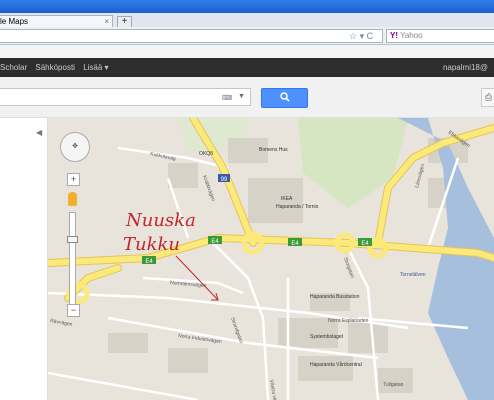  Describe the element at coordinates (440, 36) in the screenshot. I see `browser-search-field: Y! Yahoo` at that location.